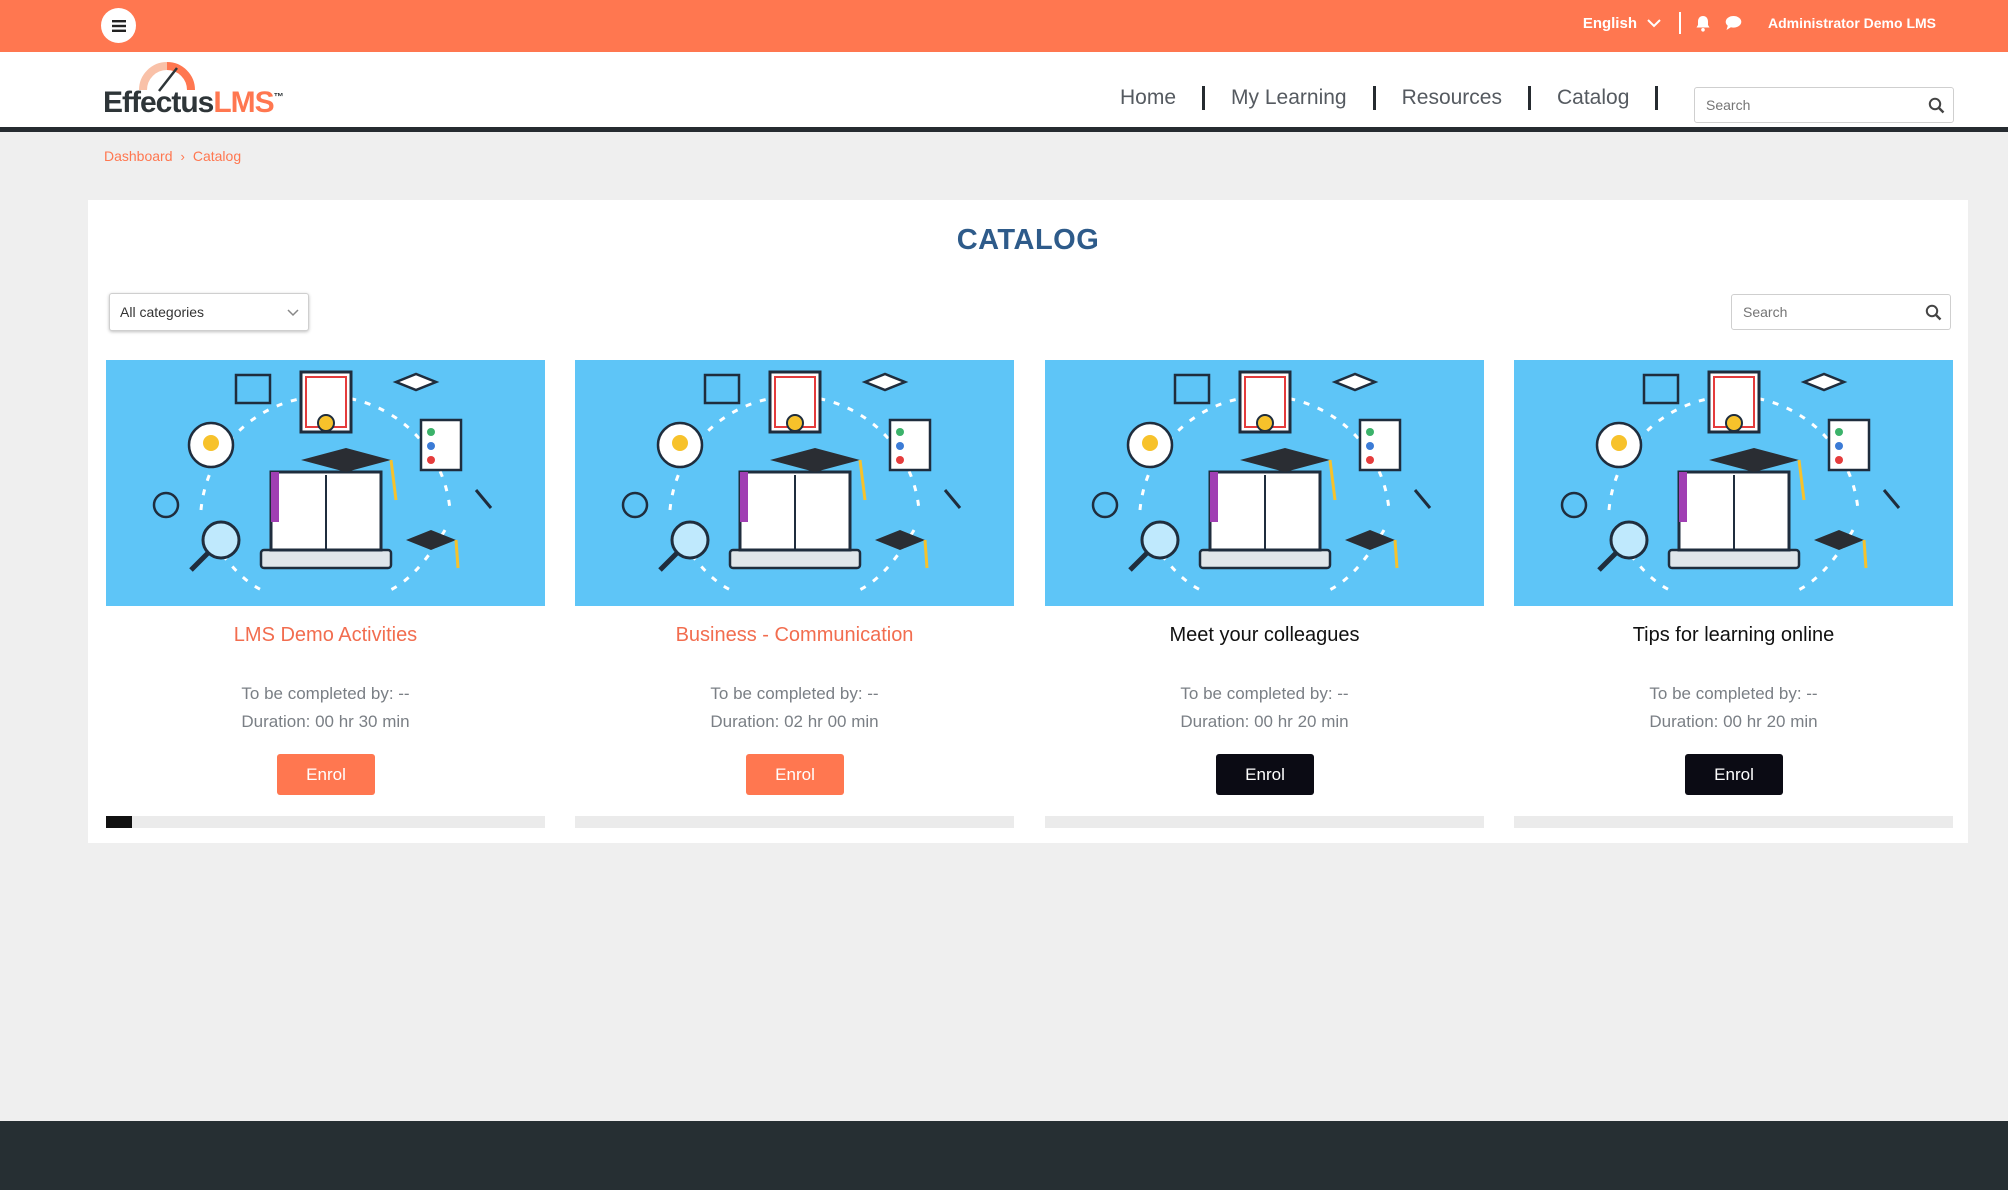 The width and height of the screenshot is (2008, 1190). I want to click on catalog-search, so click(1841, 312).